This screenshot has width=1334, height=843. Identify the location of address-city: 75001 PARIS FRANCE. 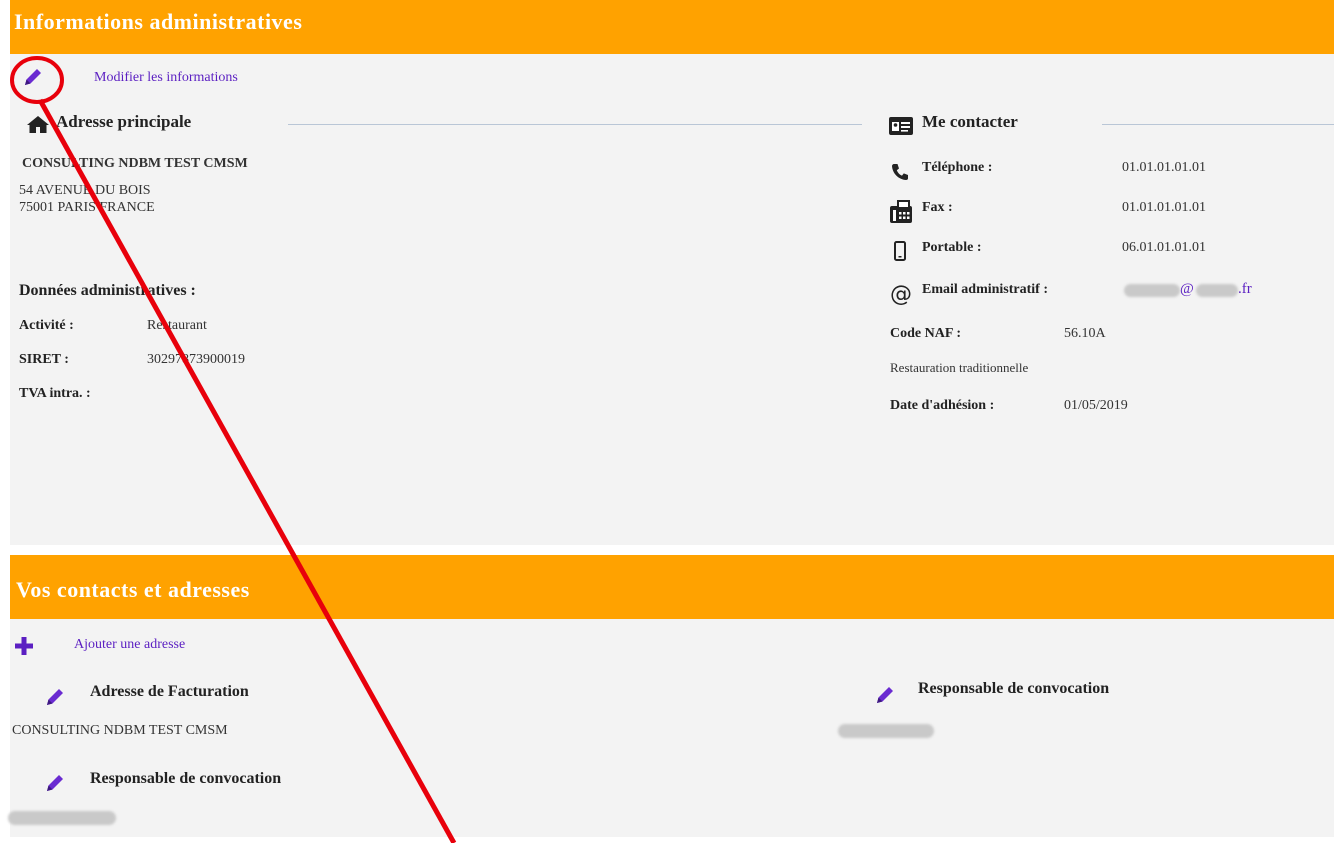
(87, 207).